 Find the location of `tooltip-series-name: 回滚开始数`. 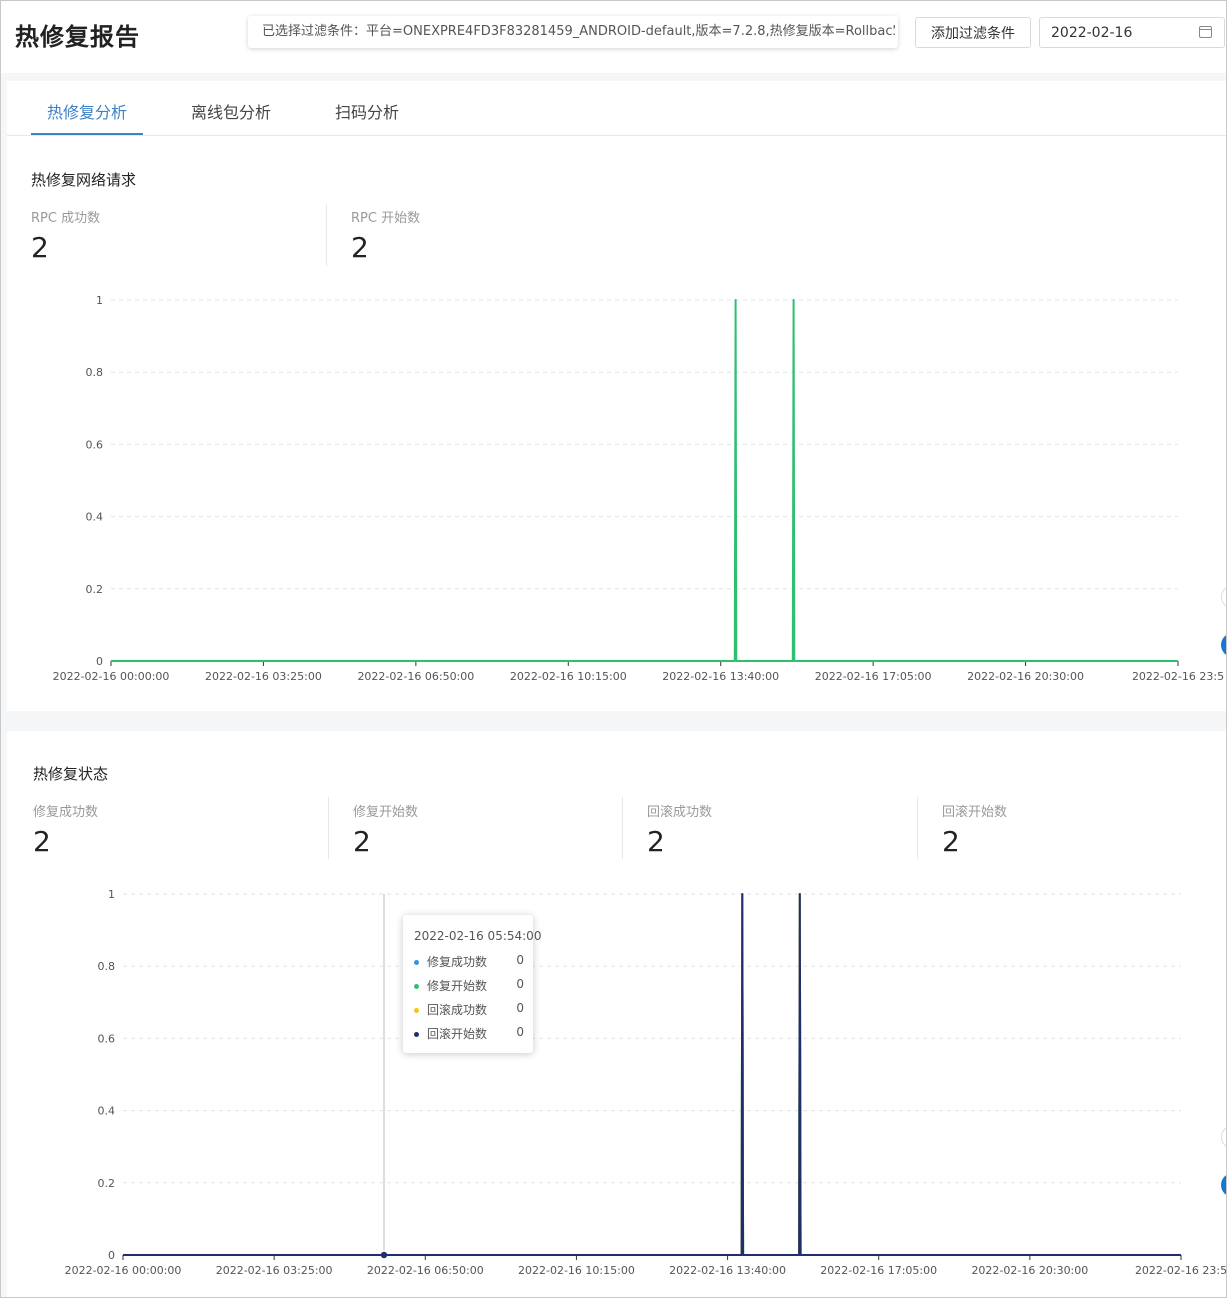

tooltip-series-name: 回滚开始数 is located at coordinates (457, 1034).